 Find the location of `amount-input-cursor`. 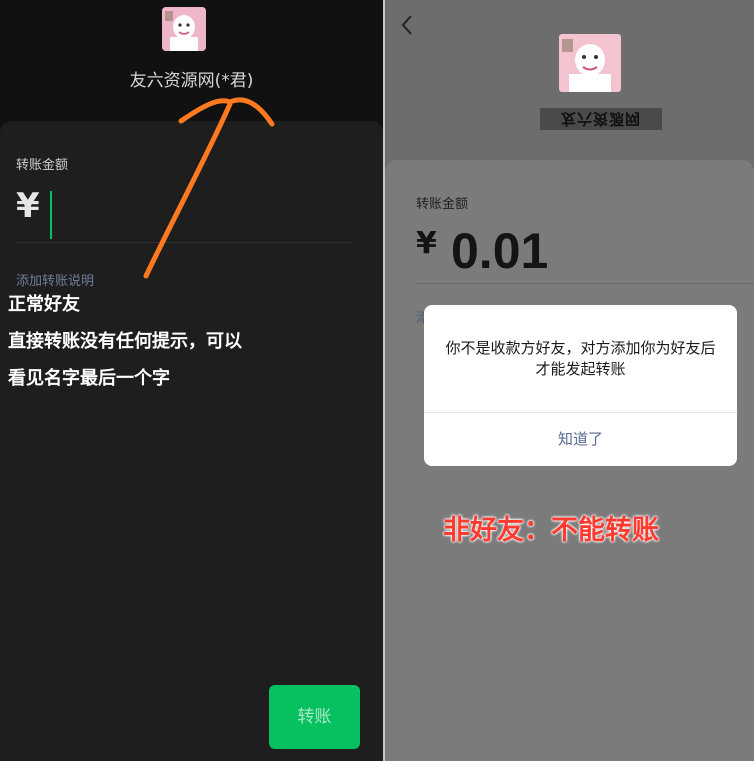

amount-input-cursor is located at coordinates (51, 215).